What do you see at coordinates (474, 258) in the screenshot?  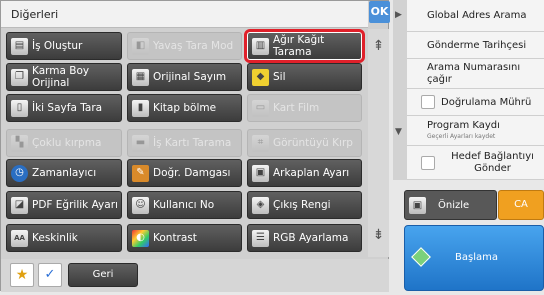 I see `start-button: Başlama` at bounding box center [474, 258].